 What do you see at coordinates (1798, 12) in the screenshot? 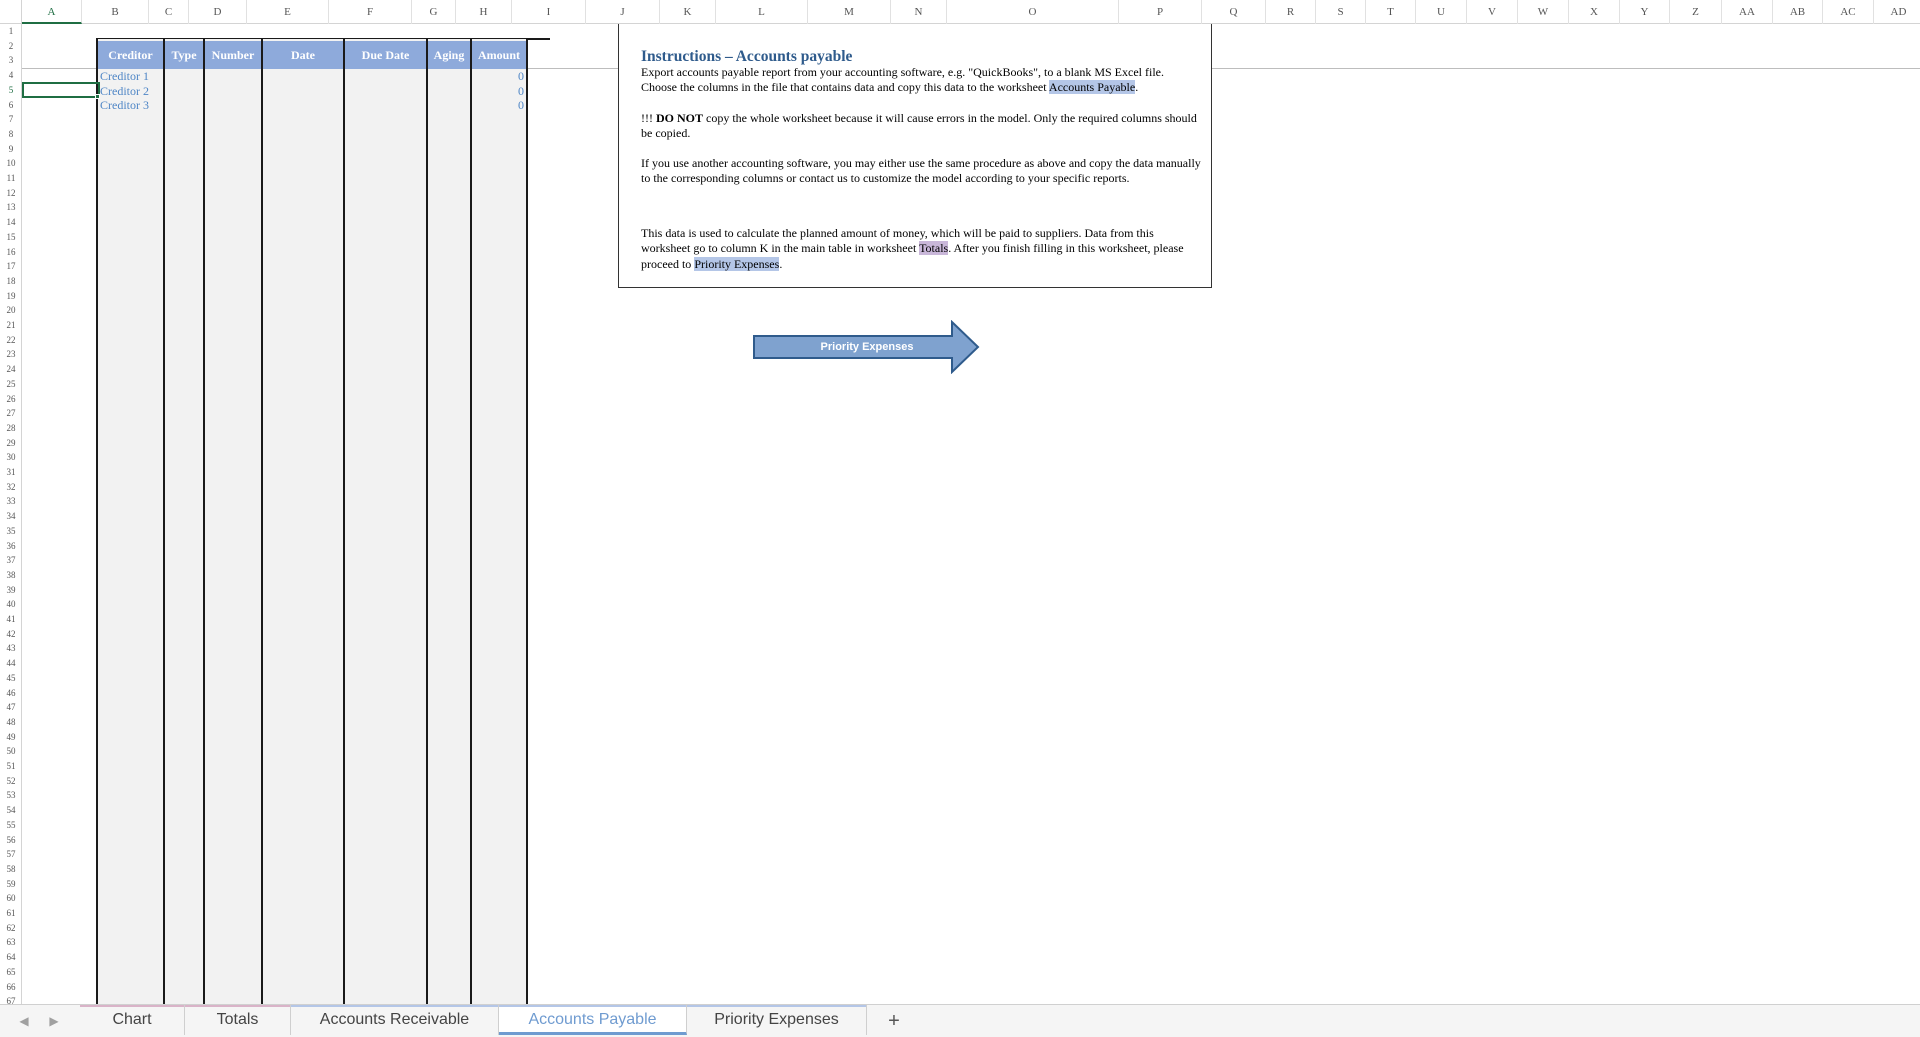
I see `column-header-ab: AB` at bounding box center [1798, 12].